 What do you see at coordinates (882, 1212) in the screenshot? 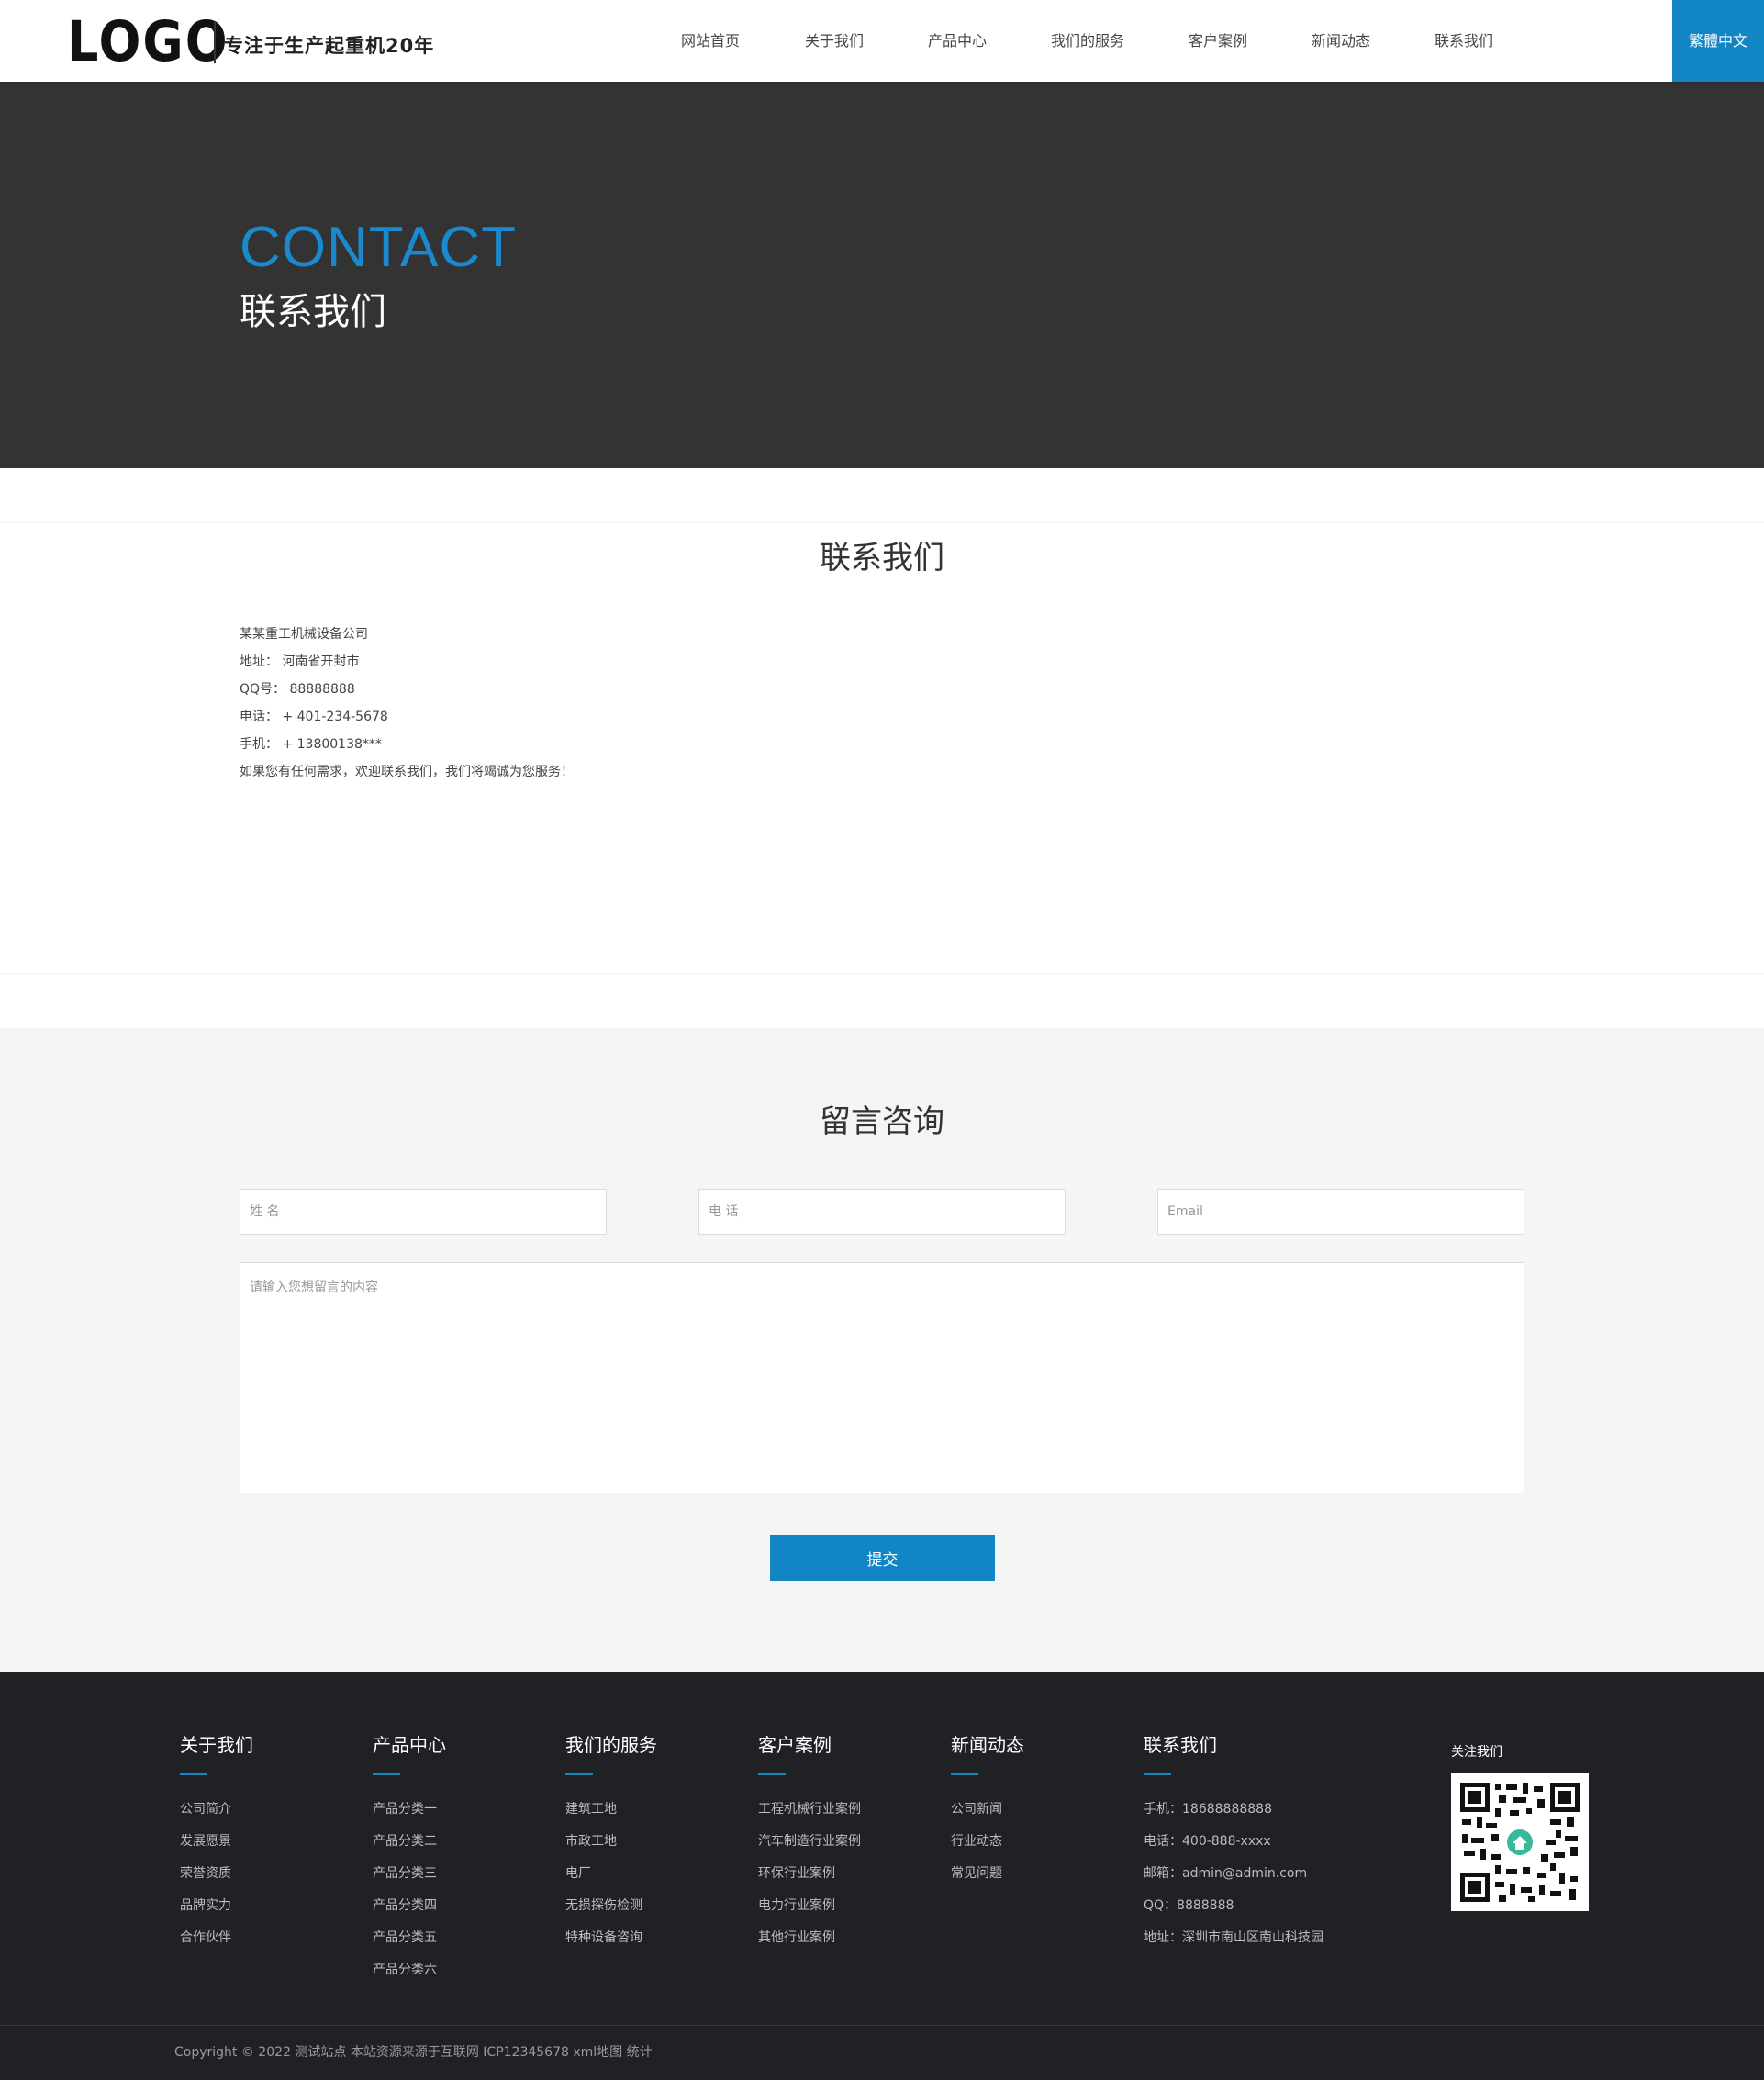
I see `phone-input` at bounding box center [882, 1212].